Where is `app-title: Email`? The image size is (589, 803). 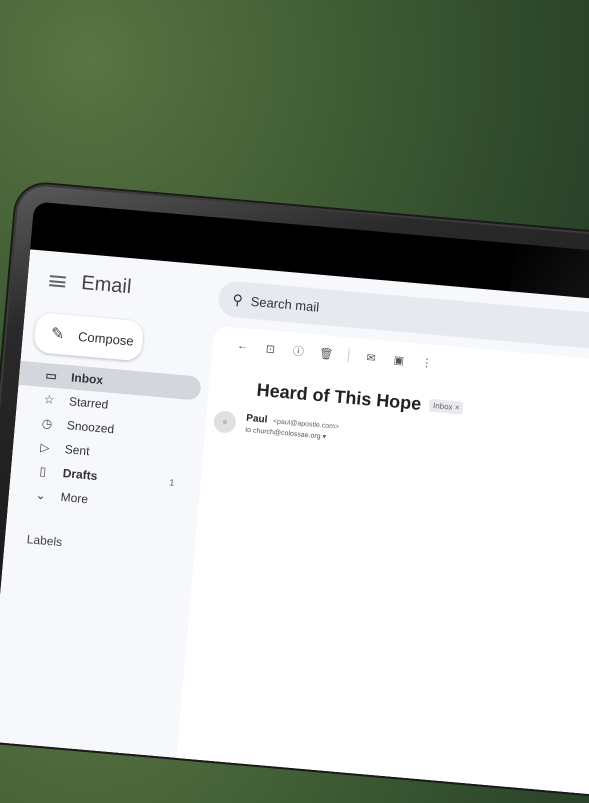 app-title: Email is located at coordinates (106, 285).